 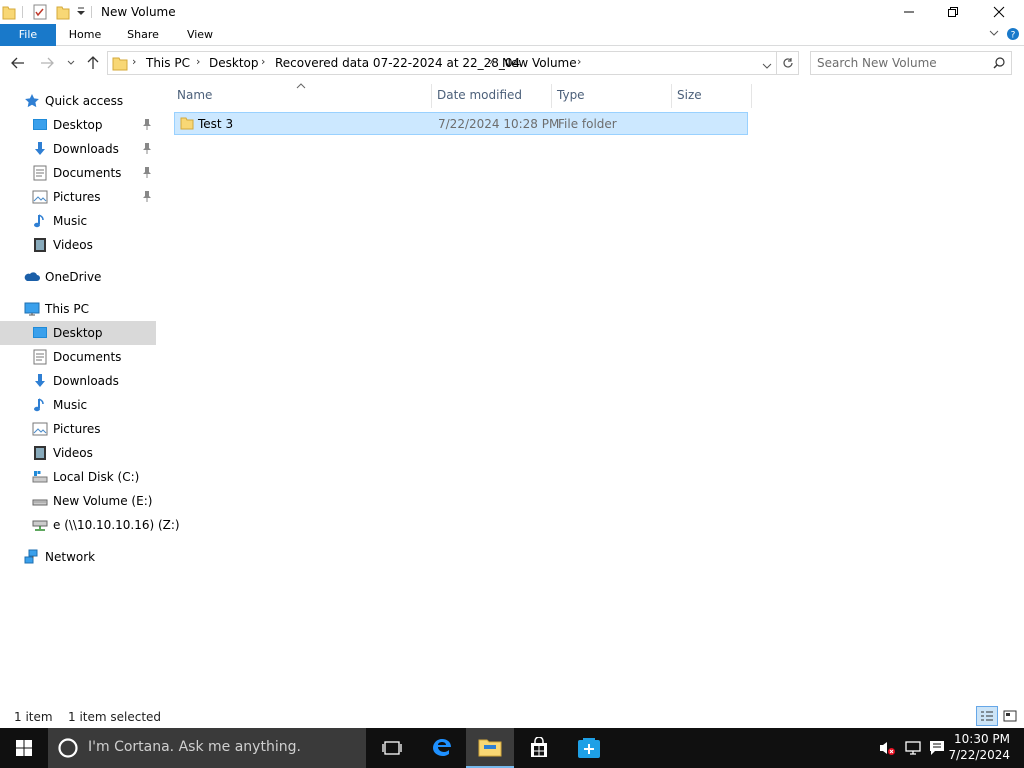 I want to click on nav-local-disk-c: Local Disk (C:), so click(x=78, y=477).